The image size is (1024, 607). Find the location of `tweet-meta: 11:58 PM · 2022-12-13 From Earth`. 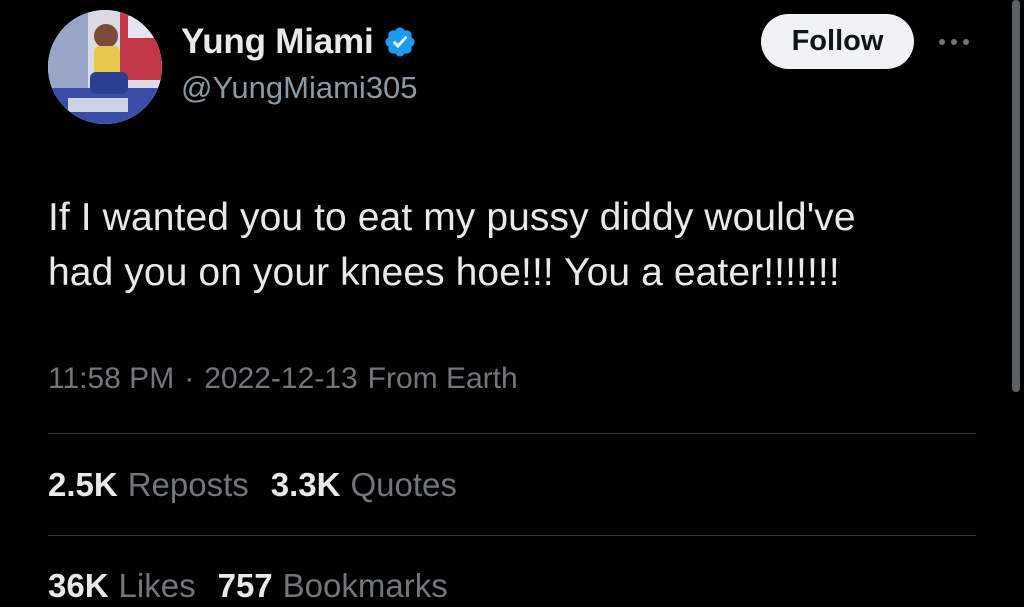

tweet-meta: 11:58 PM · 2022-12-13 From Earth is located at coordinates (283, 379).